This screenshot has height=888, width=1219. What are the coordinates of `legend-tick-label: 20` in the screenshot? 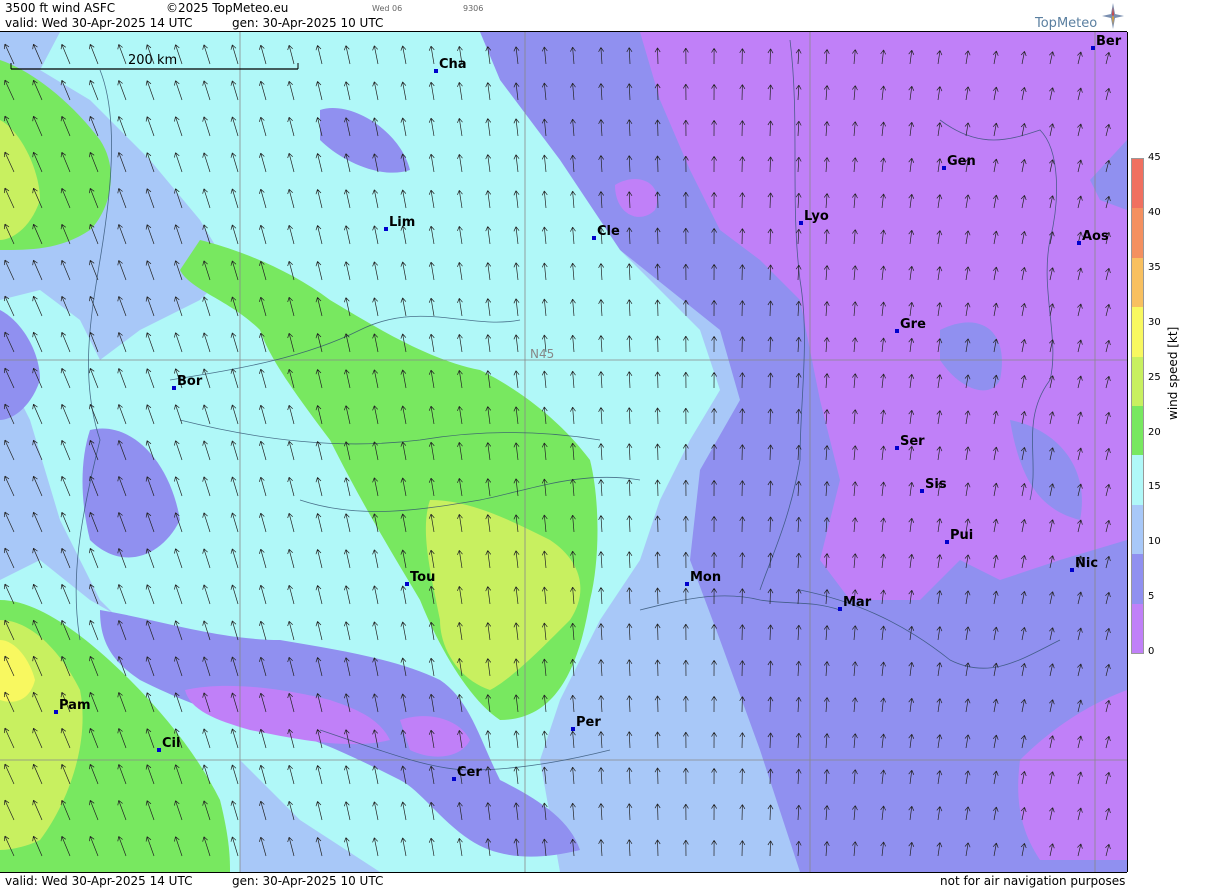 It's located at (1154, 432).